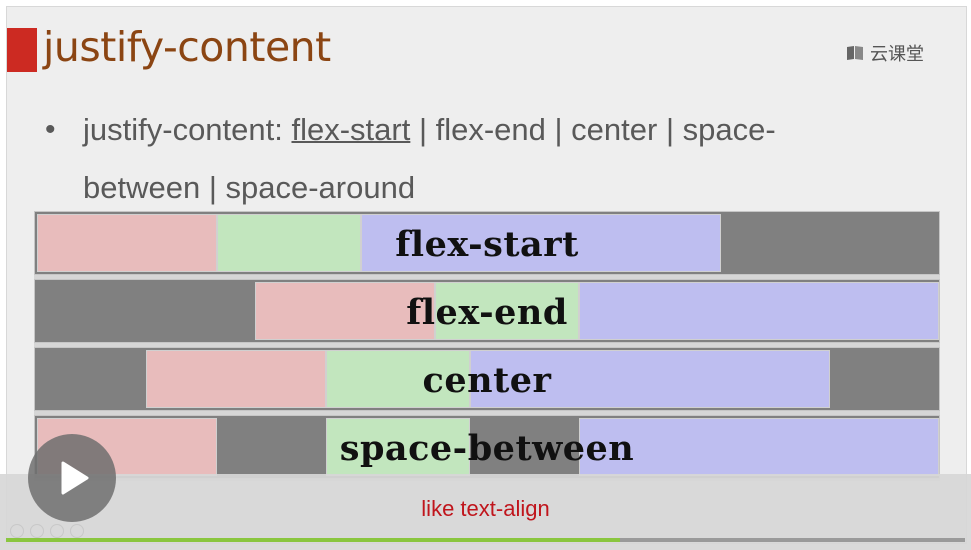 Image resolution: width=971 pixels, height=550 pixels. I want to click on row-label: flex-end, so click(487, 312).